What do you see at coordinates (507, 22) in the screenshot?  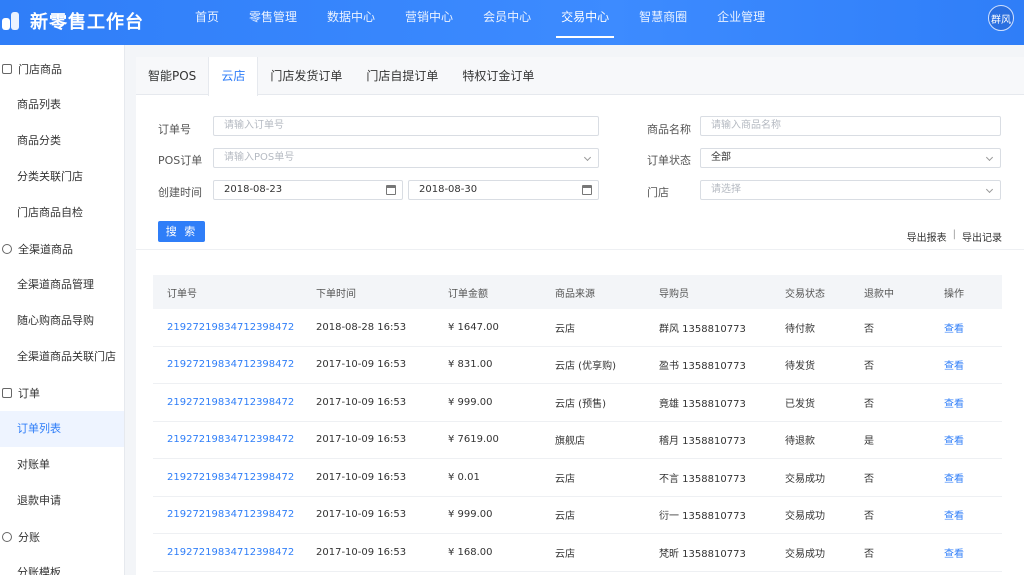 I see `nav-members: 会员中心` at bounding box center [507, 22].